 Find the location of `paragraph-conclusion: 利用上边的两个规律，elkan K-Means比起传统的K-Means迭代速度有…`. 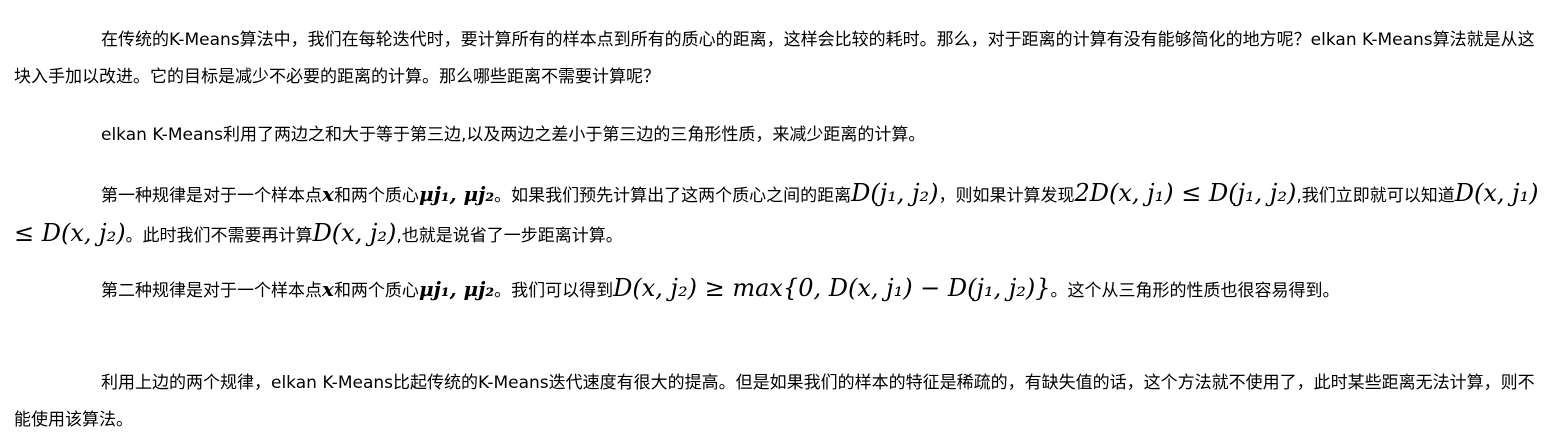

paragraph-conclusion: 利用上边的两个规律，elkan K-Means比起传统的K-Means迭代速度有… is located at coordinates (774, 401).